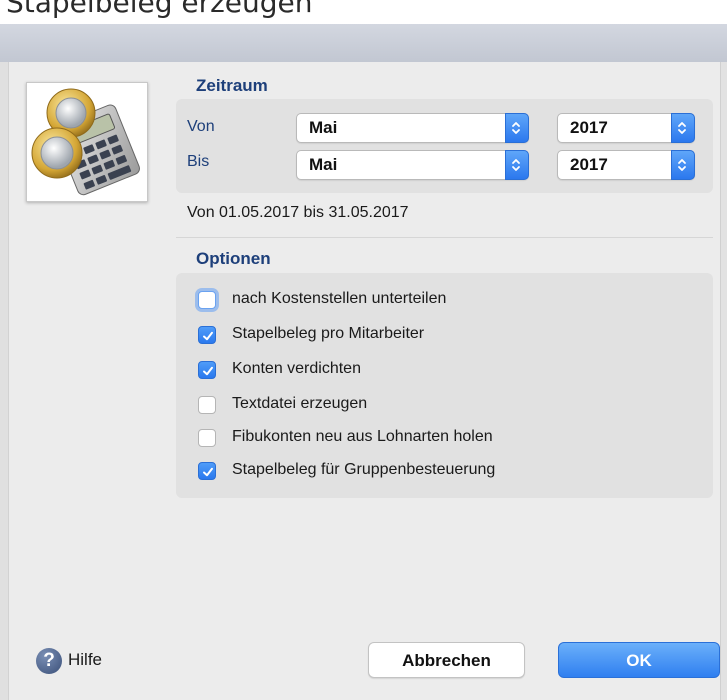  Describe the element at coordinates (300, 403) in the screenshot. I see `option-label: Textdatei erzeugen` at that location.